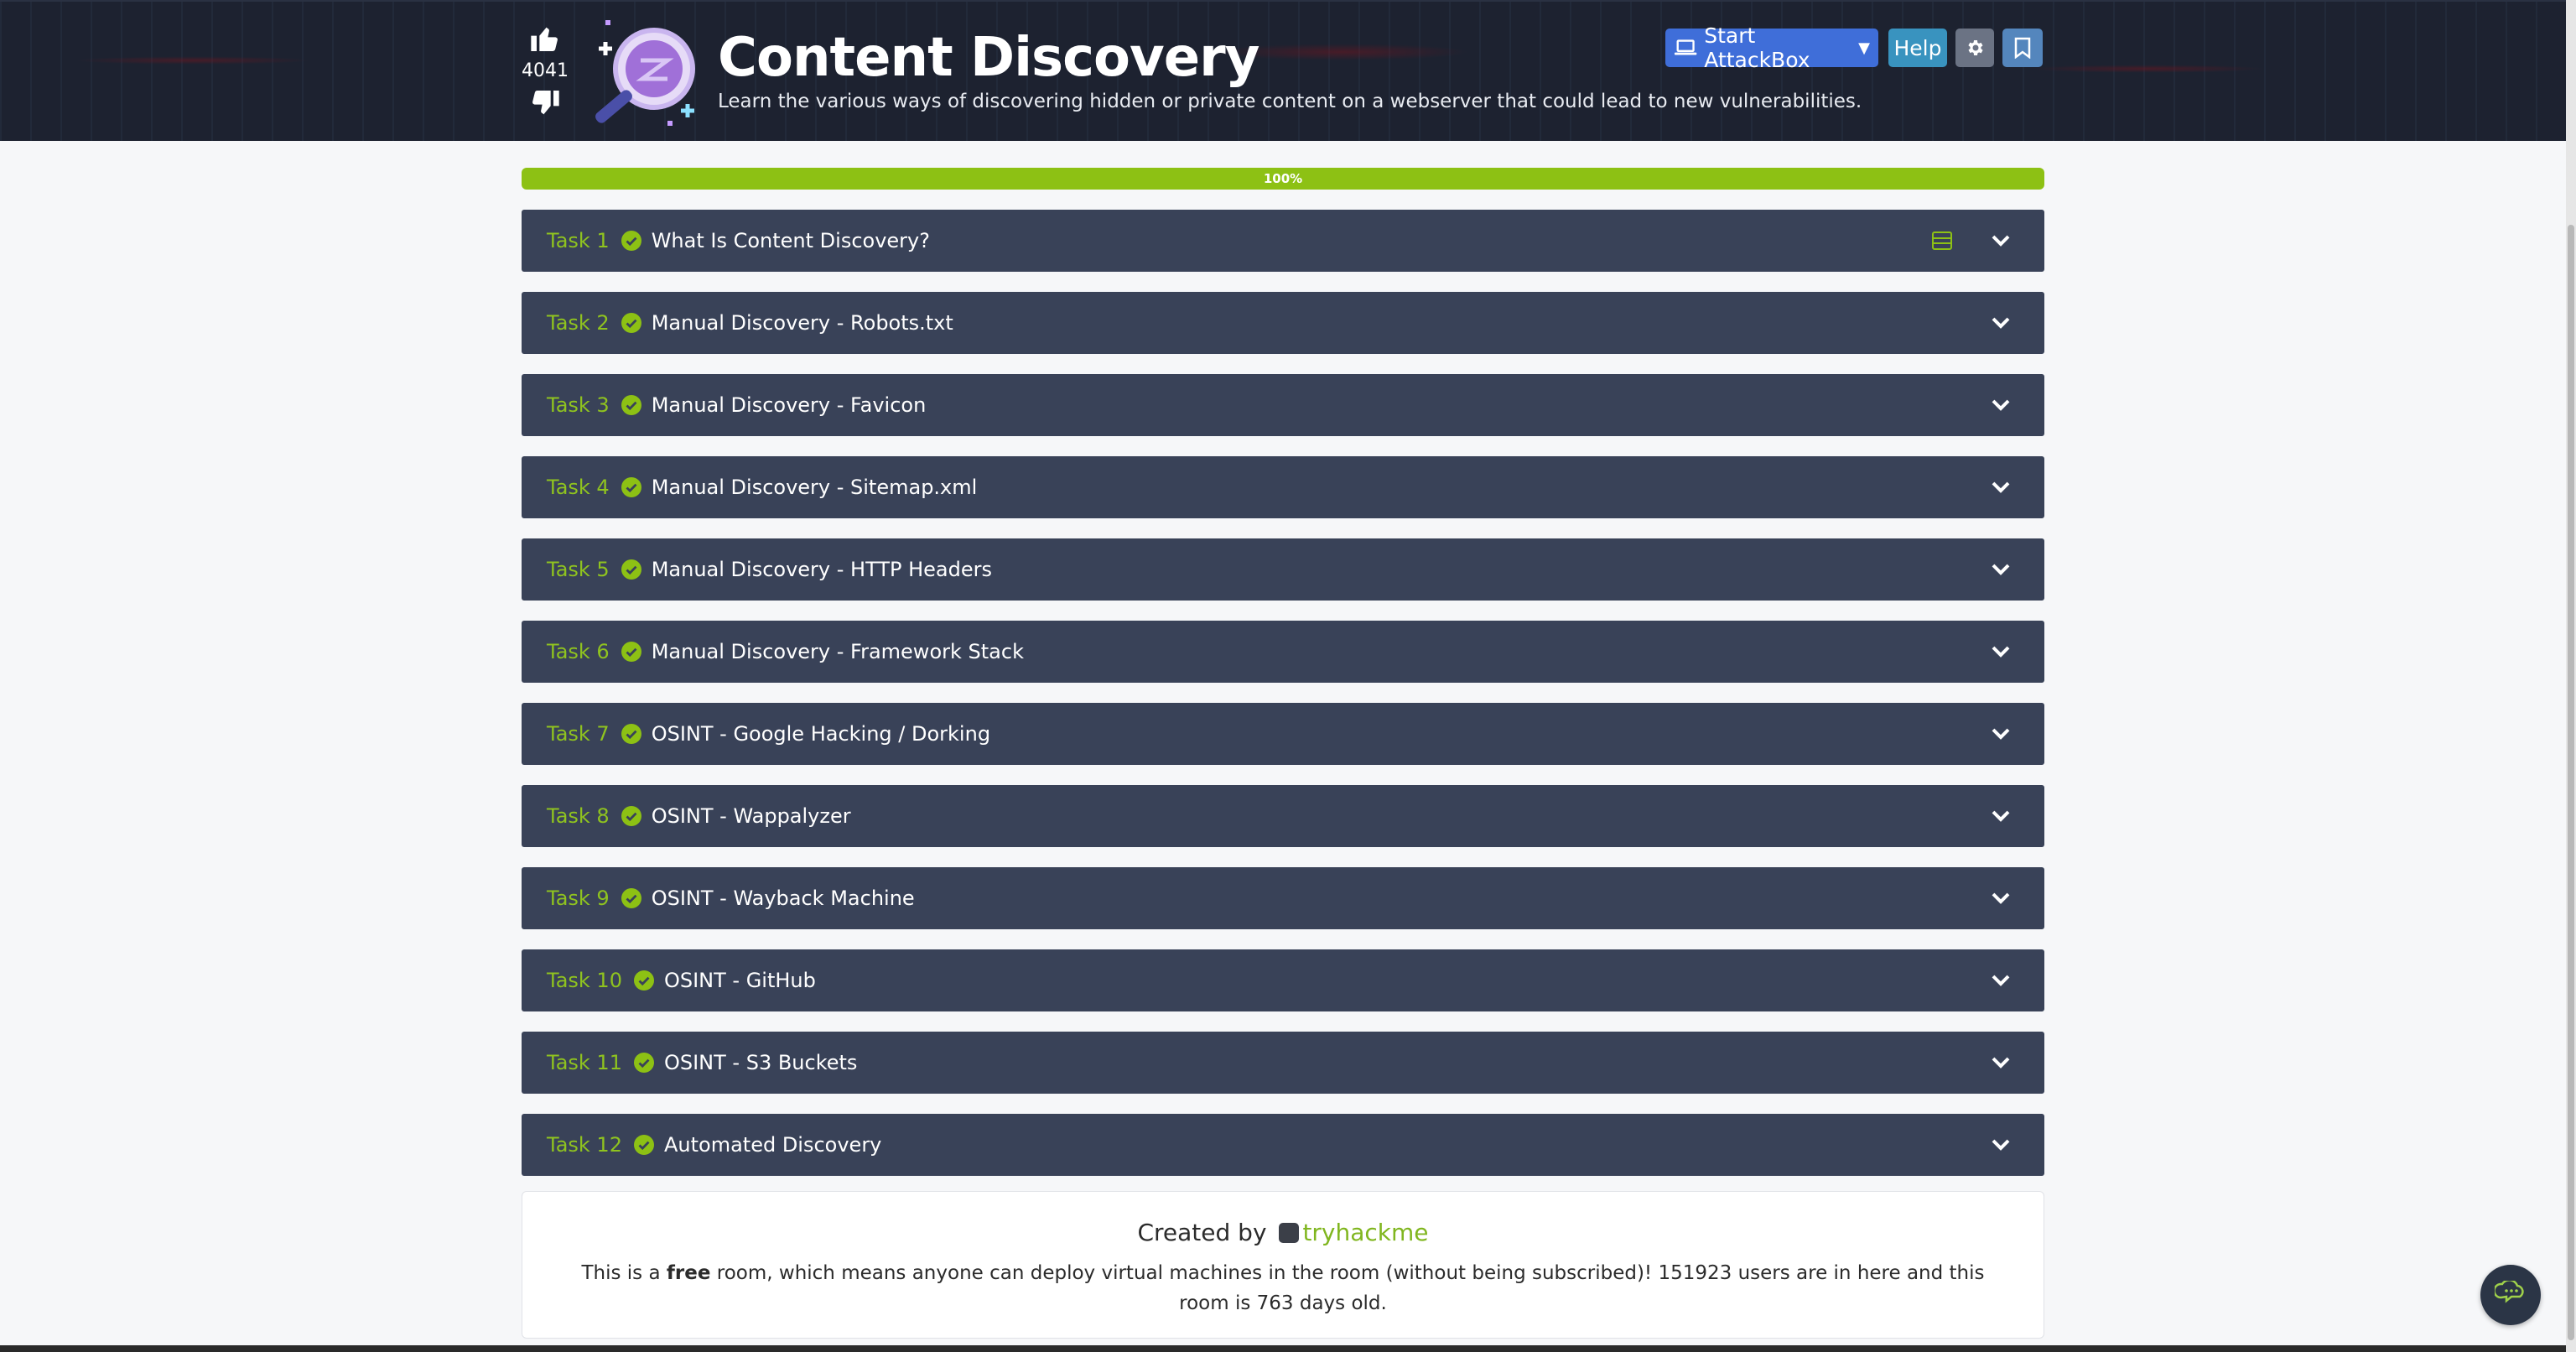 The image size is (2576, 1352). I want to click on task-title: Manual Discovery - Favicon, so click(789, 405).